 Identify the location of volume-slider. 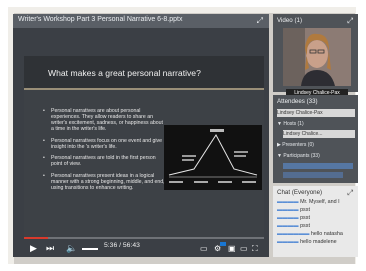
(90, 249).